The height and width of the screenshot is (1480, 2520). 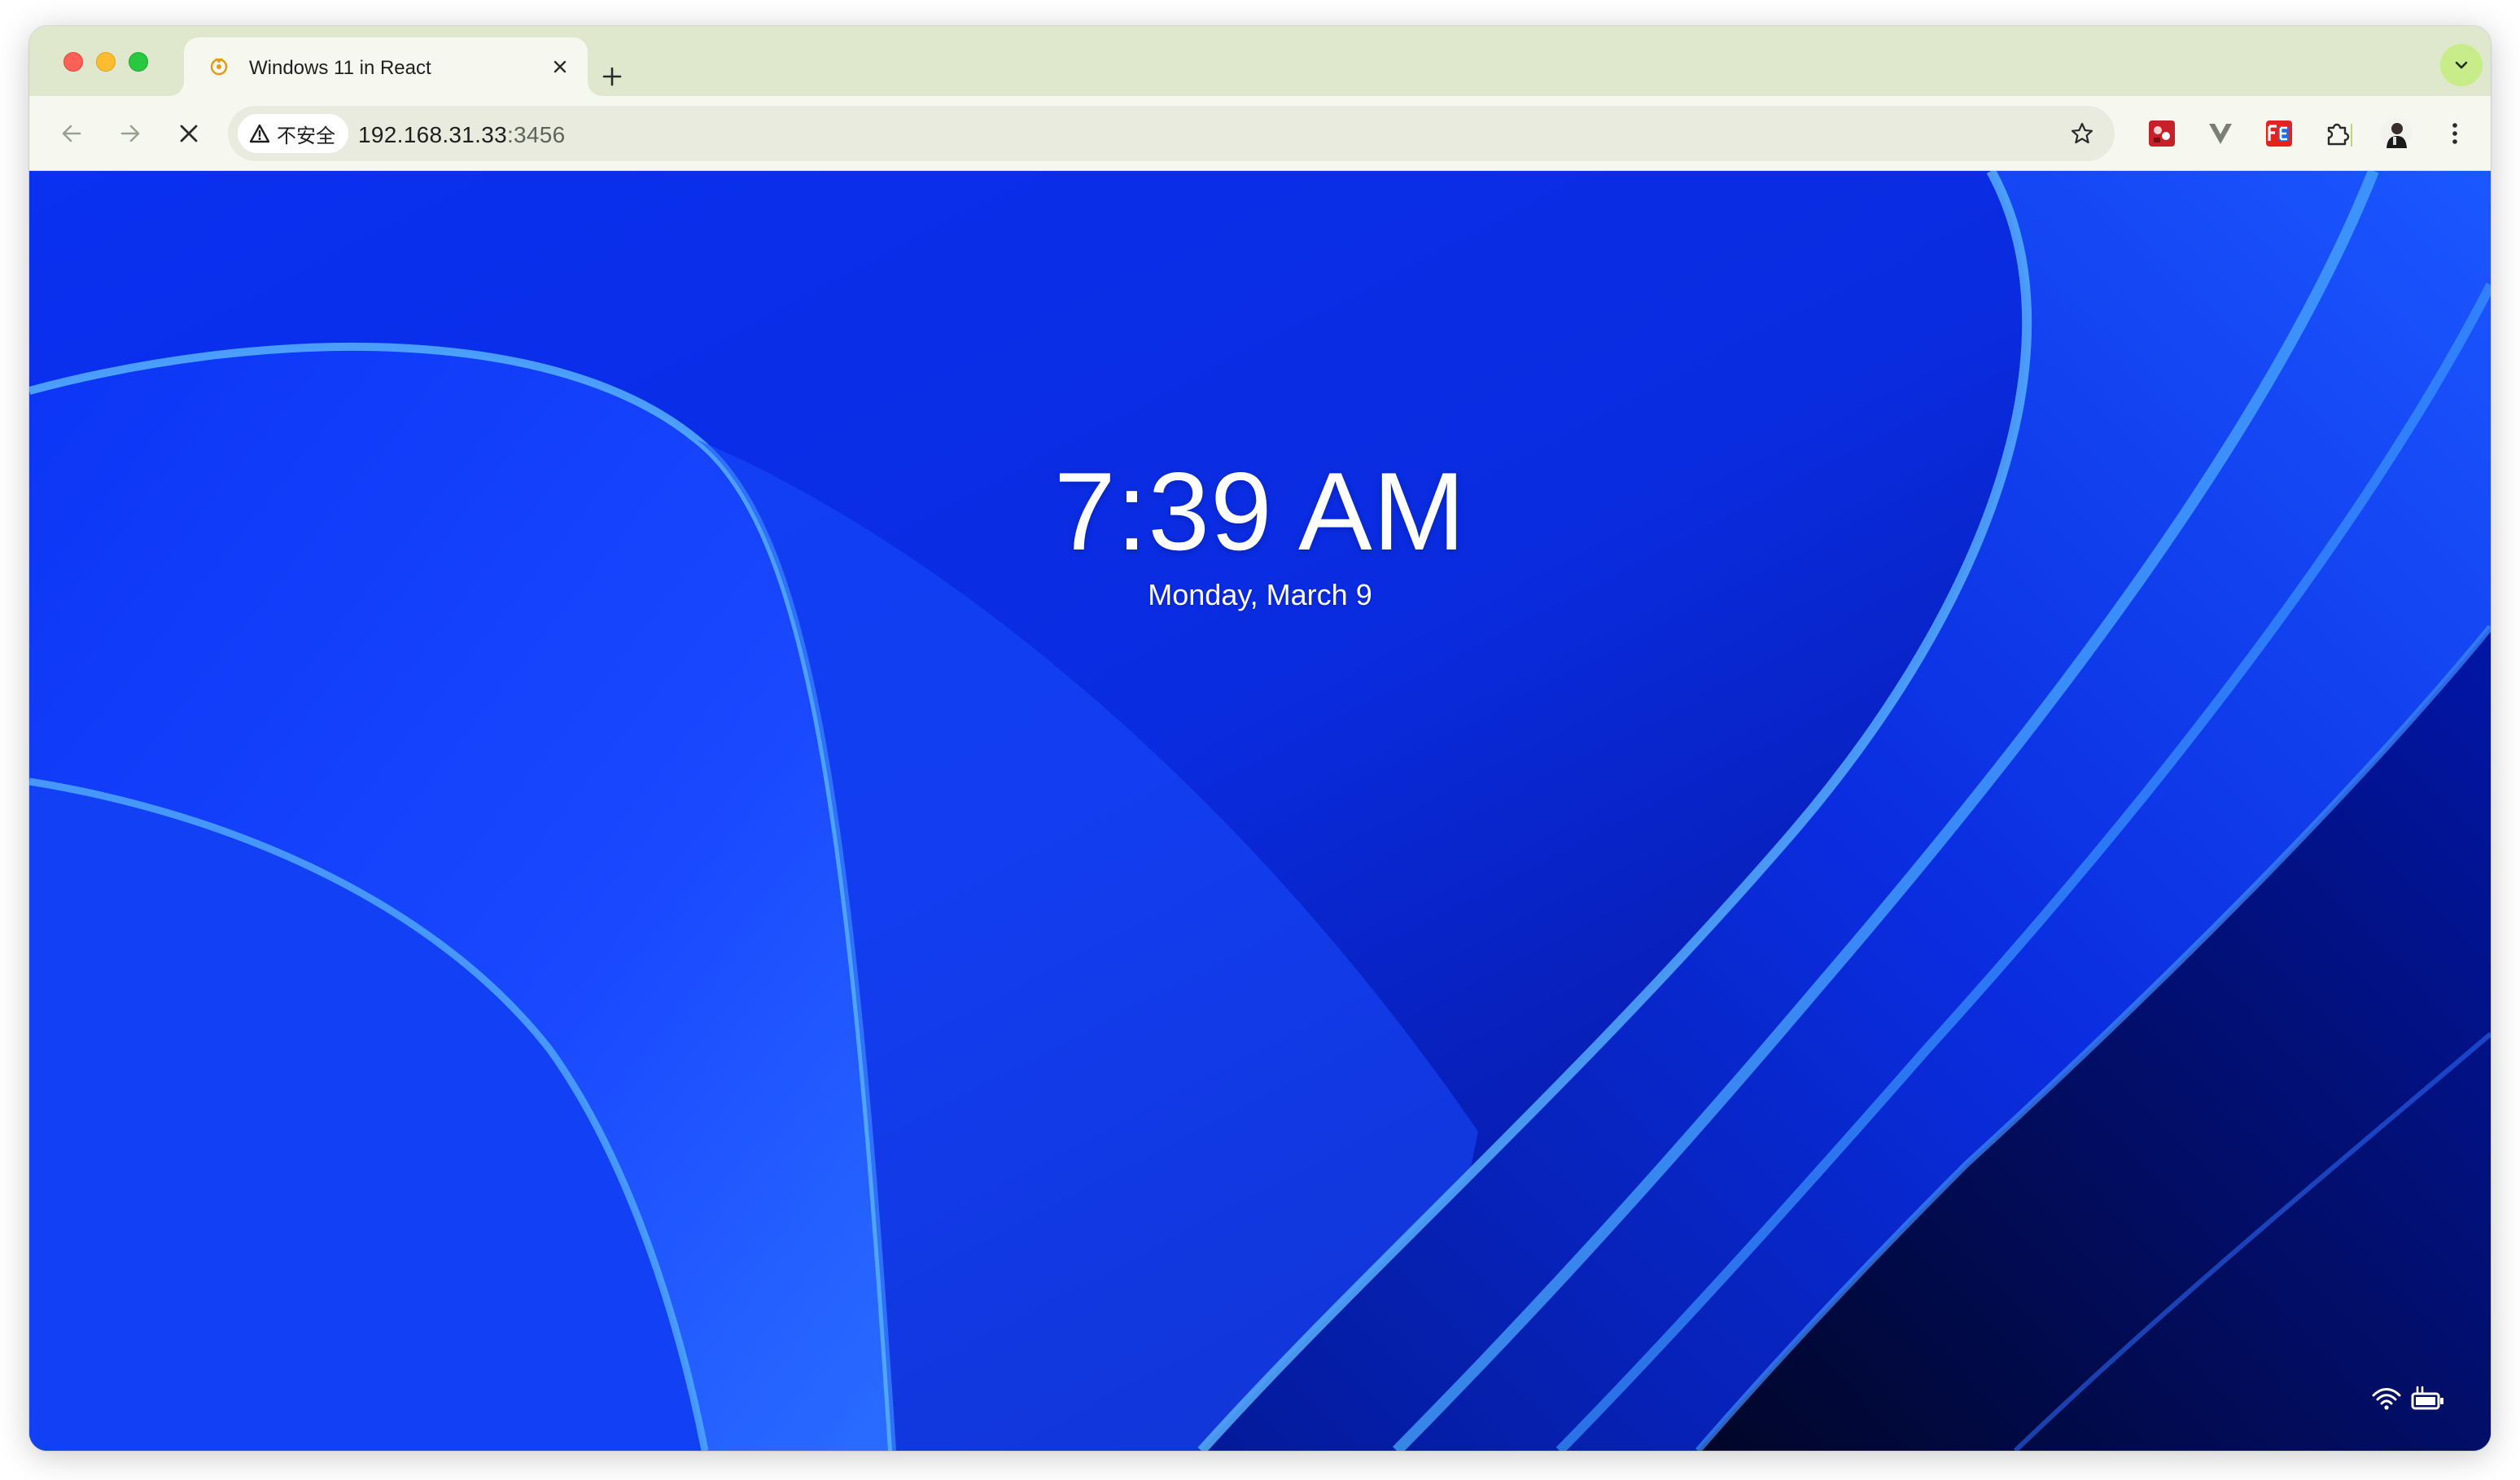 I want to click on arrow-right-icon, so click(x=130, y=133).